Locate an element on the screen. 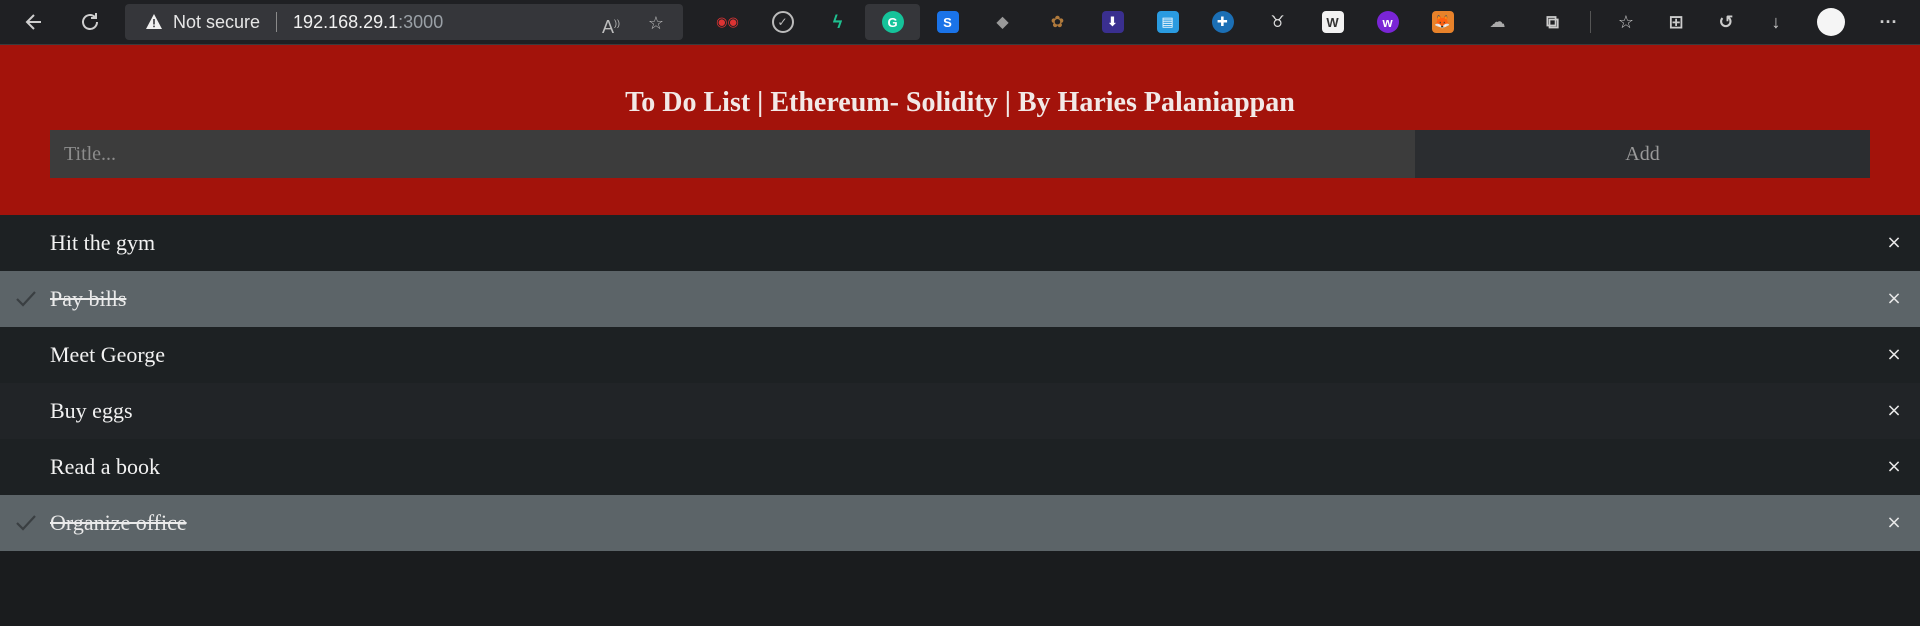 The height and width of the screenshot is (626, 1920). todo-item: Read a book × is located at coordinates (960, 467).